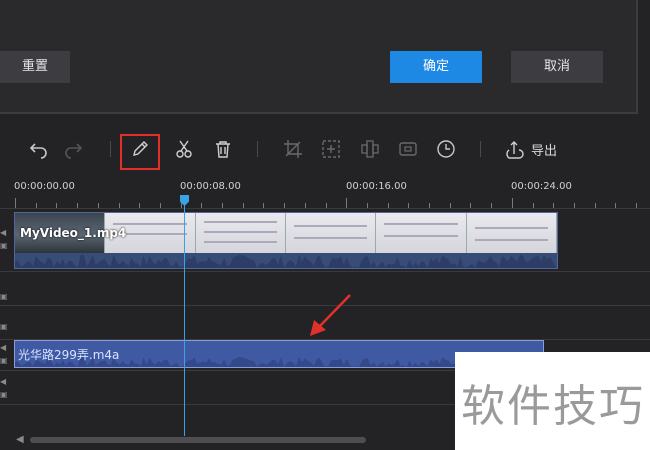  I want to click on undo-icon, so click(38, 149).